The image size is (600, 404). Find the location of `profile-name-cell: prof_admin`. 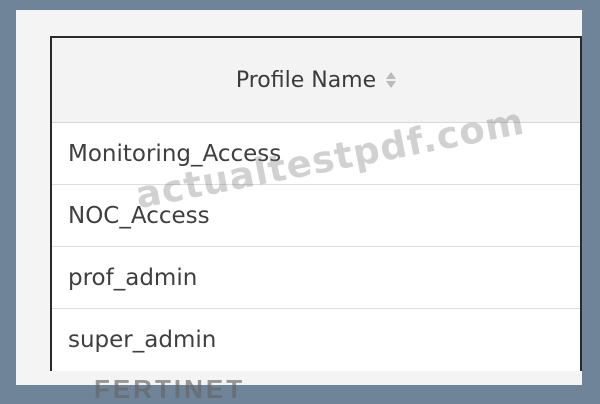

profile-name-cell: prof_admin is located at coordinates (133, 277).